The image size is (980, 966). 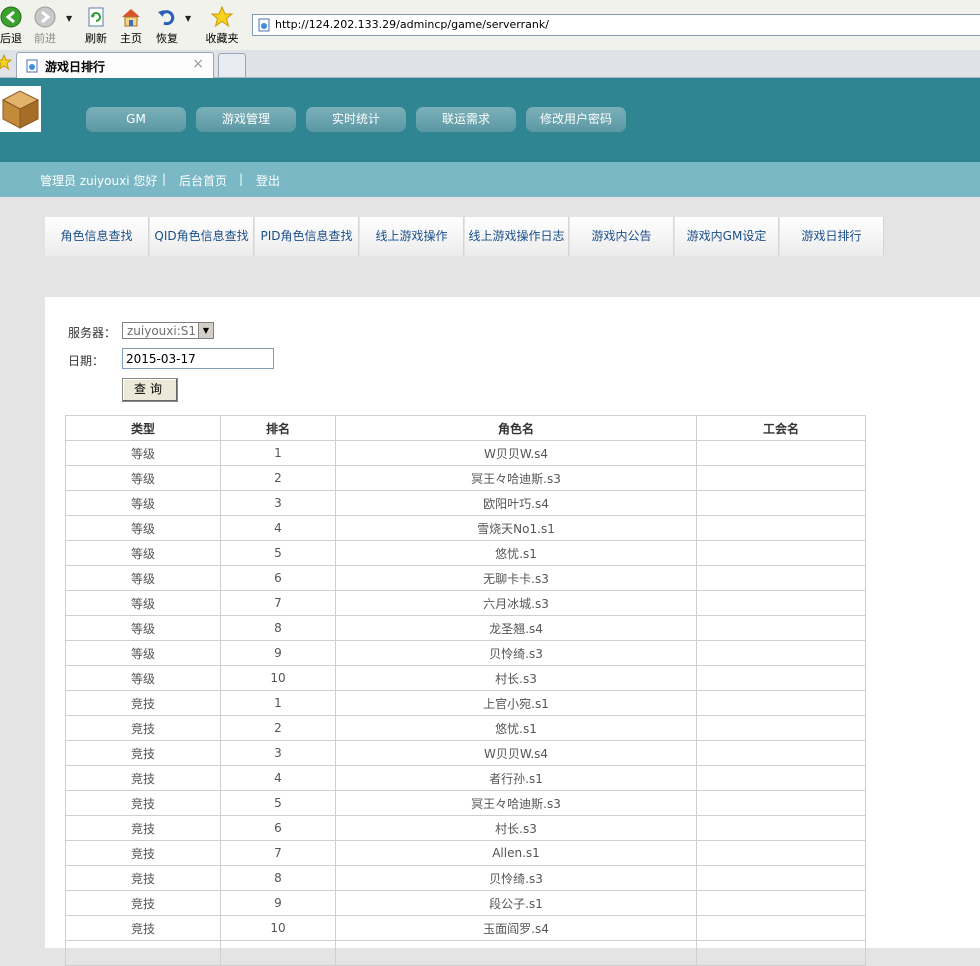 What do you see at coordinates (465, 678) in the screenshot?
I see `table-row: 等级 10 村长.s3` at bounding box center [465, 678].